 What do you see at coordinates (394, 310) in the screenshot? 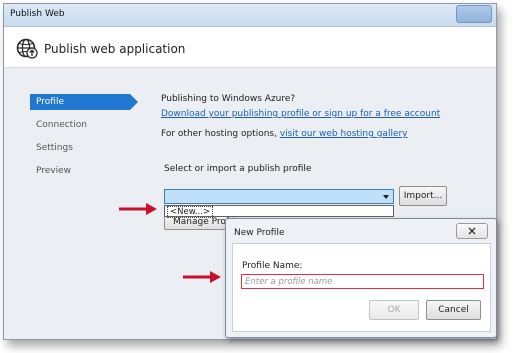
I see `ok-button: OK` at bounding box center [394, 310].